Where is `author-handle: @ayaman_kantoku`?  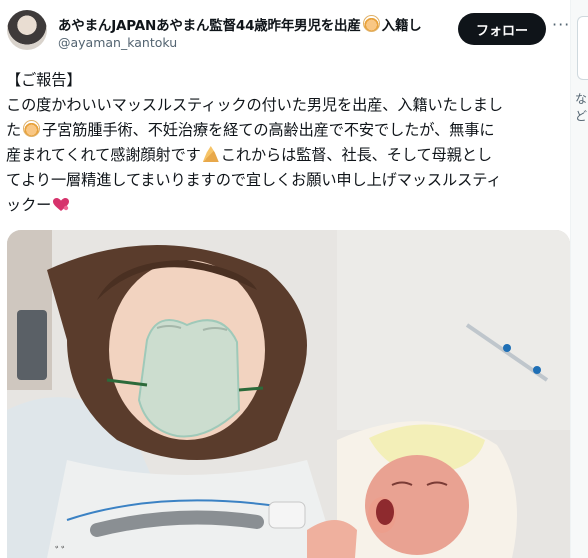 author-handle: @ayaman_kantoku is located at coordinates (117, 42).